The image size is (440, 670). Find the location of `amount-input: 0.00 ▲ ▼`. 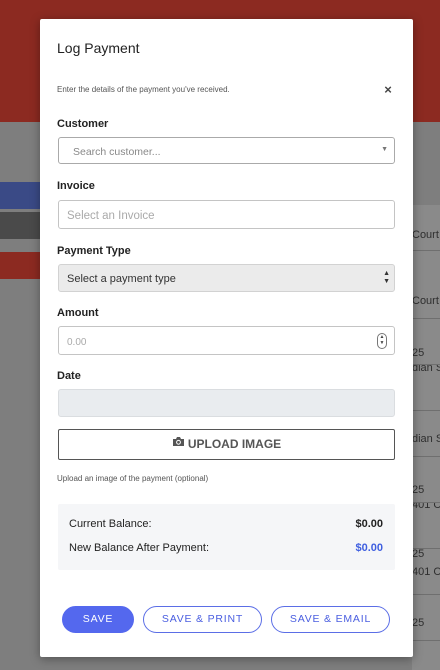

amount-input: 0.00 ▲ ▼ is located at coordinates (226, 340).